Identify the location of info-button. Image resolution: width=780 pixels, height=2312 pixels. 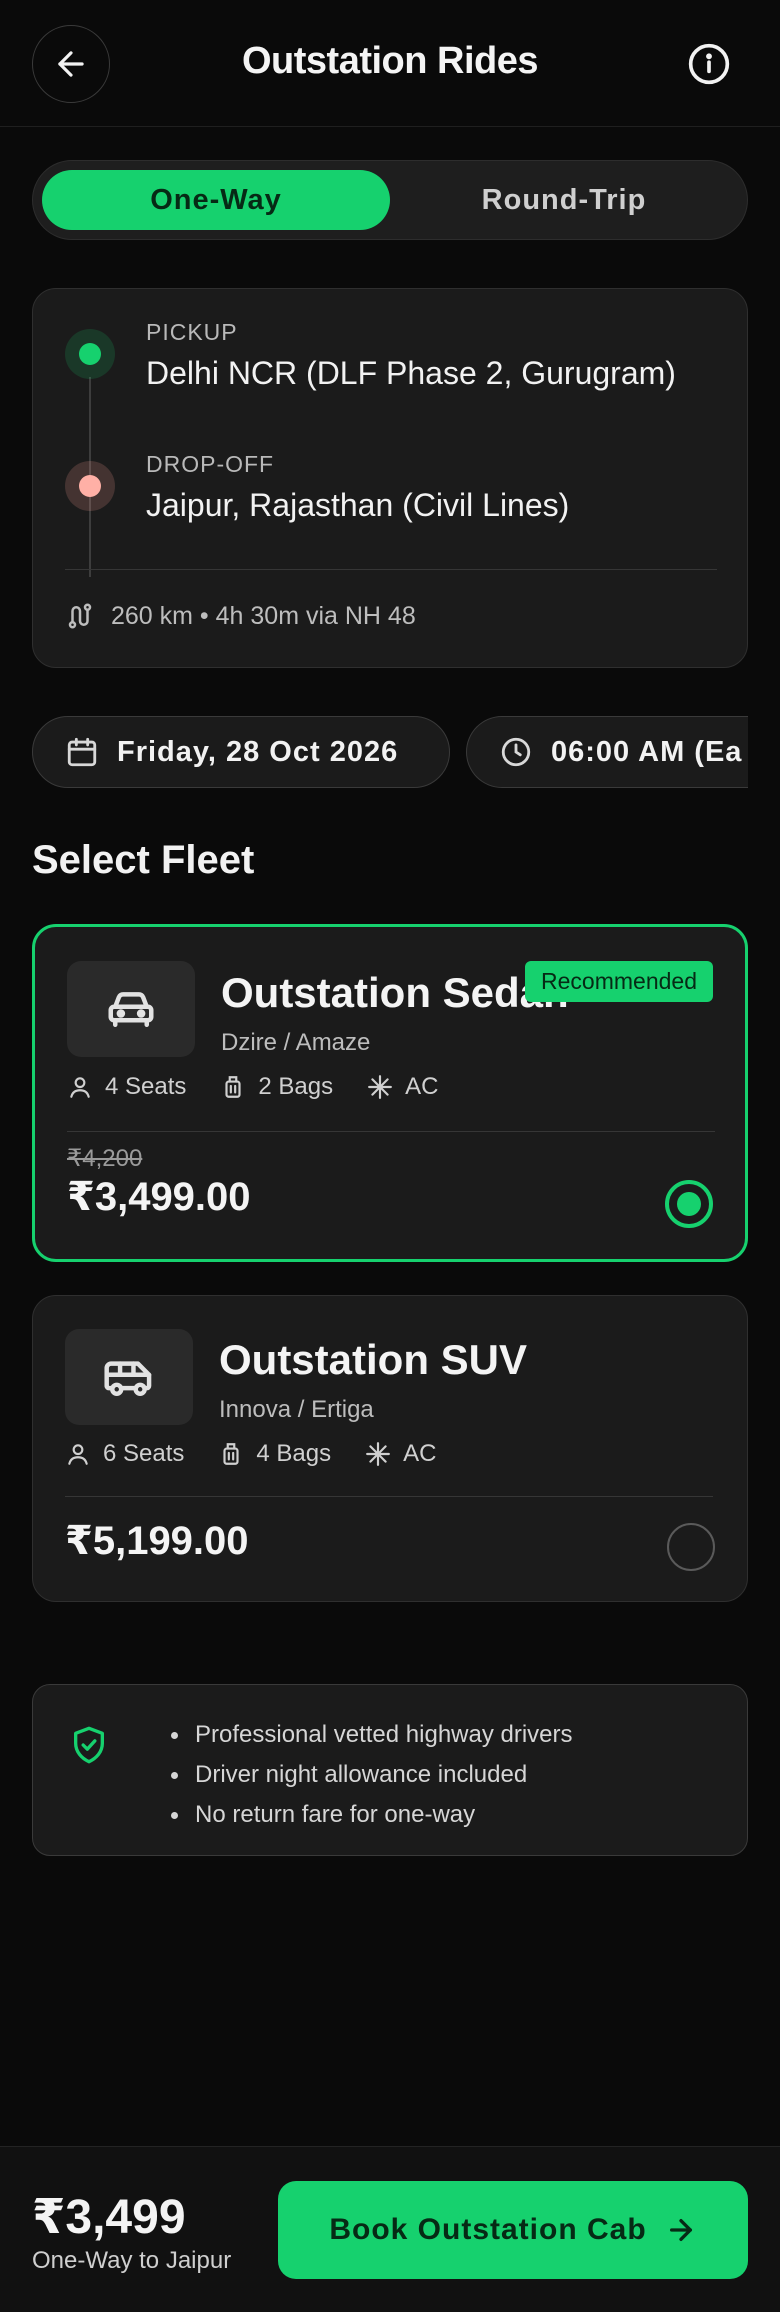
(709, 64).